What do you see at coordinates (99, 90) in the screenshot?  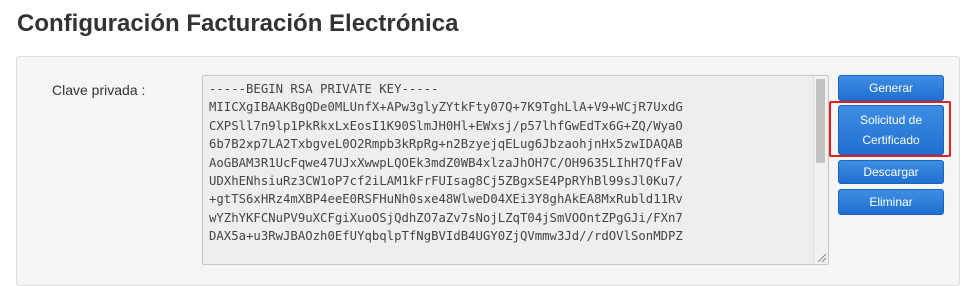 I see `private-key-label: Clave privada :` at bounding box center [99, 90].